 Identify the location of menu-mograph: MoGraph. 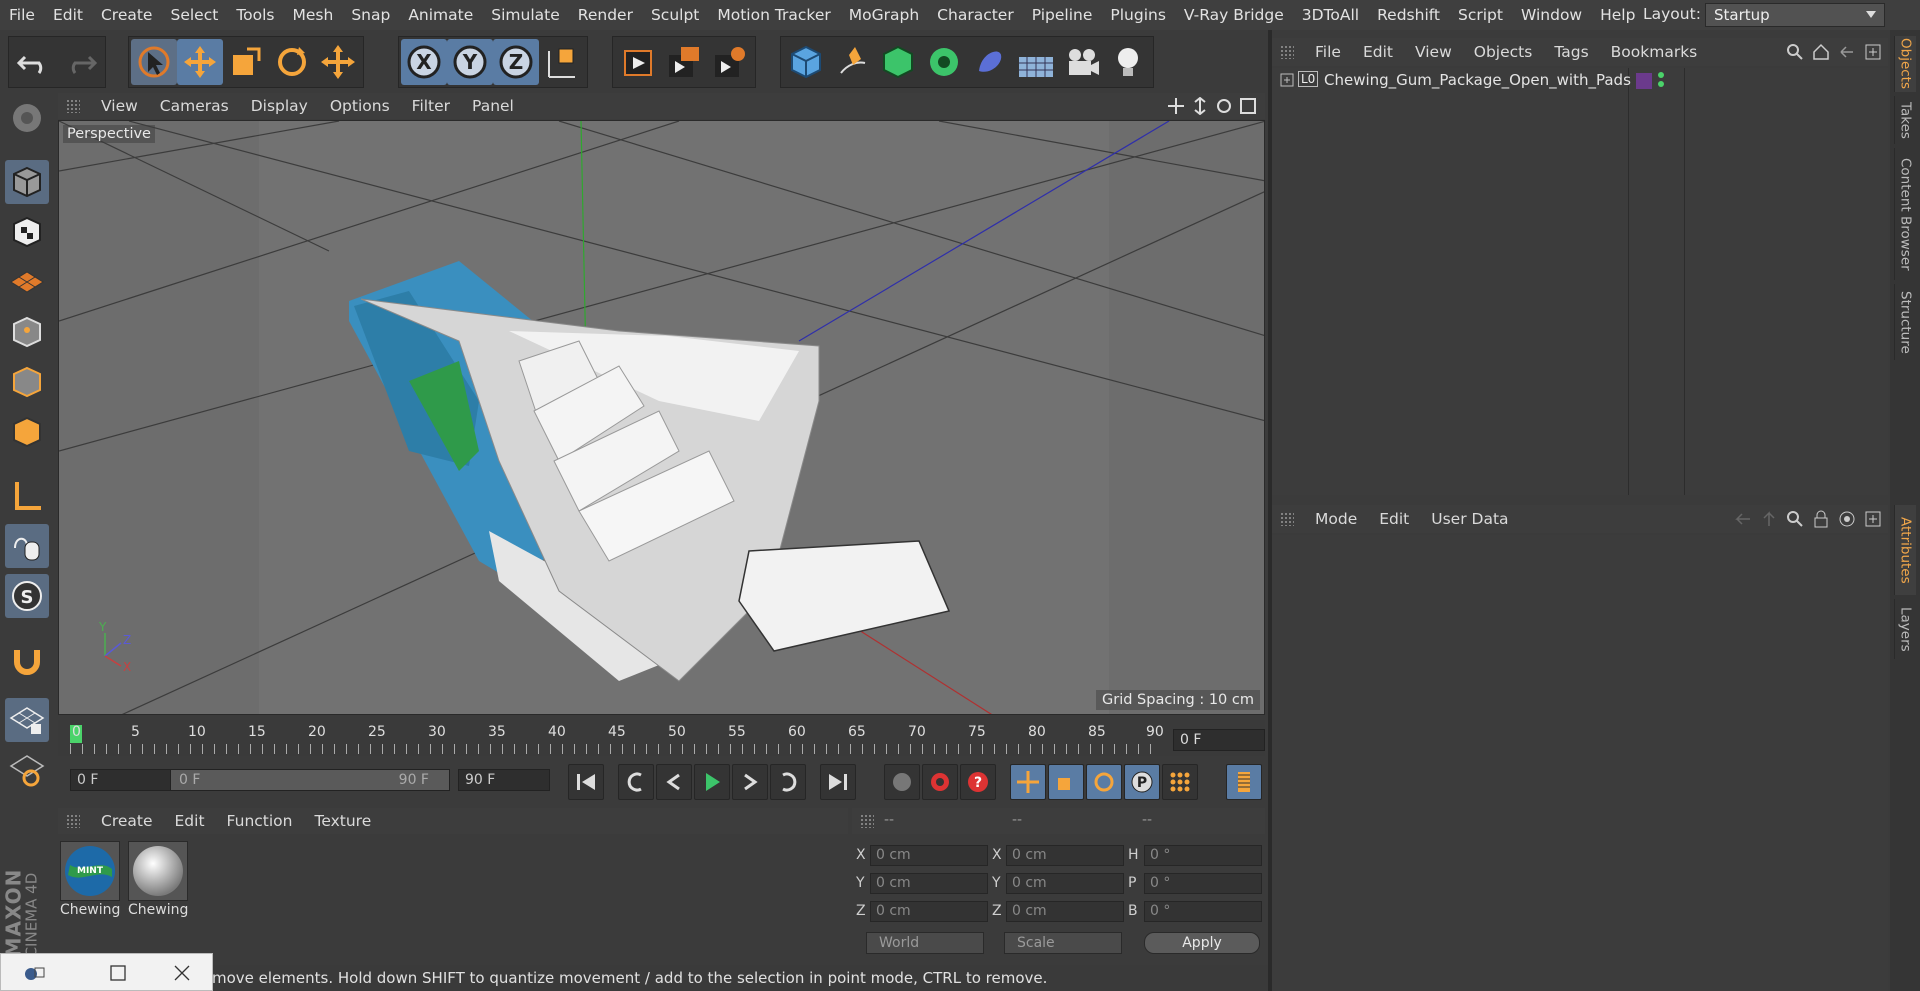
(884, 15).